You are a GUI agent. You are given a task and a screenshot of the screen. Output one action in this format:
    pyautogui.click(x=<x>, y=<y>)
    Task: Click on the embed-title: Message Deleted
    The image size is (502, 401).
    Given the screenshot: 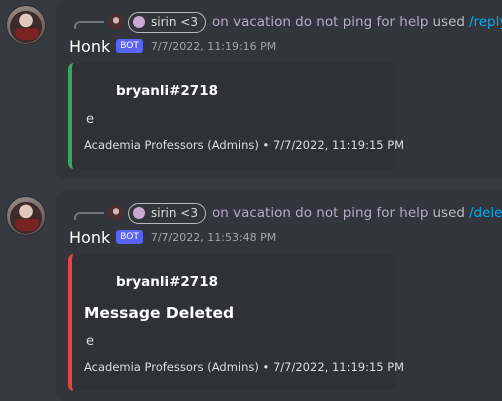 What is the action you would take?
    pyautogui.click(x=159, y=313)
    